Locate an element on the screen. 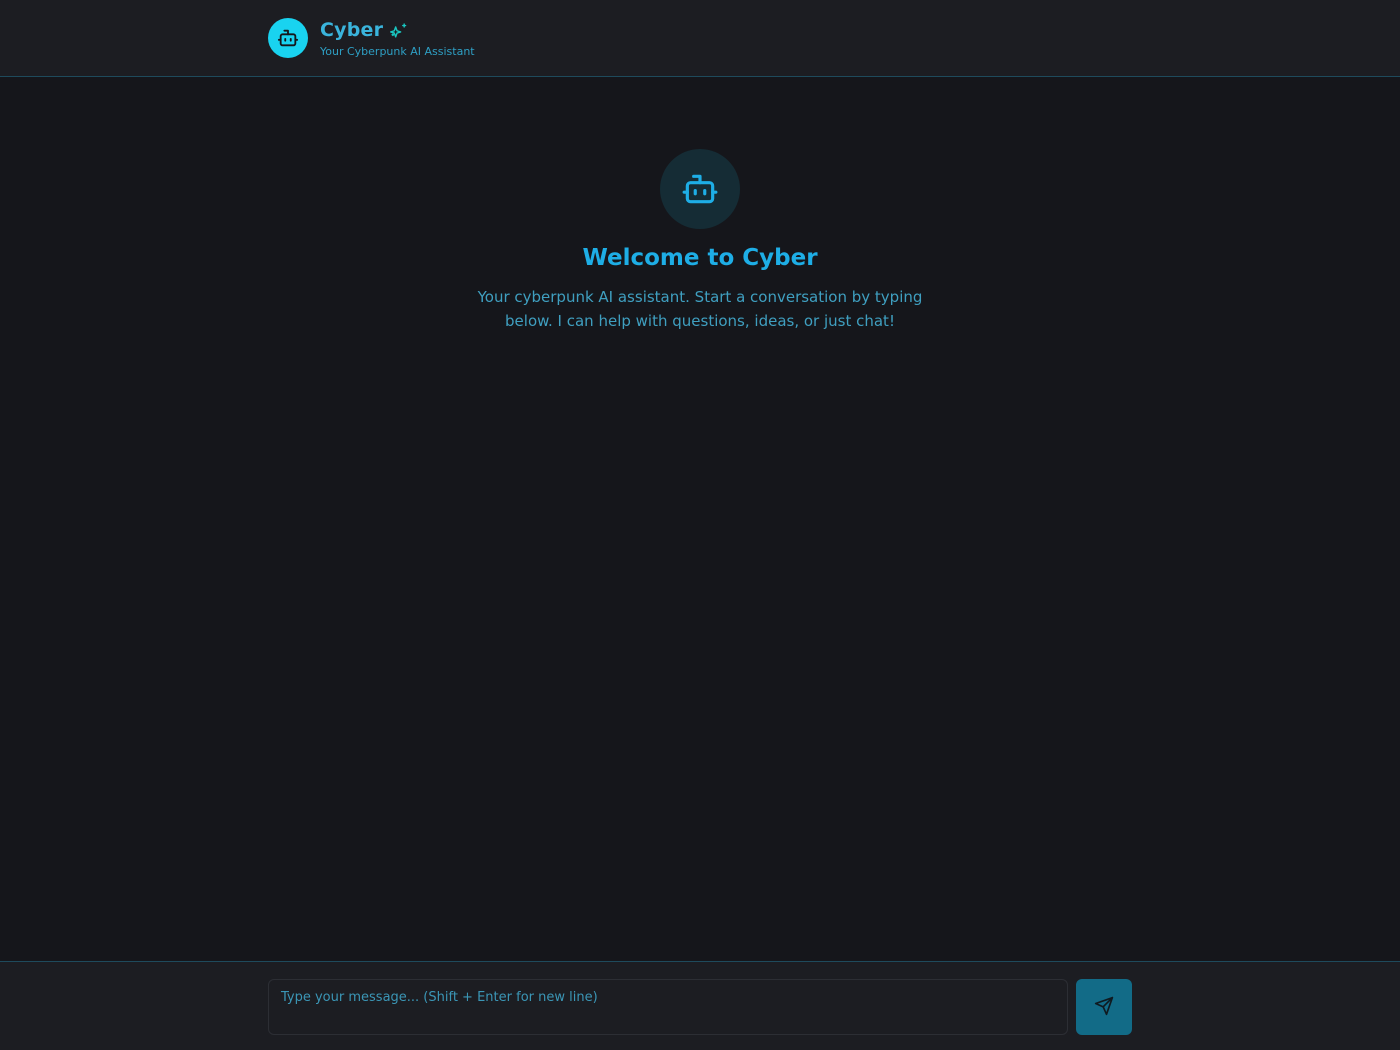 This screenshot has height=1050, width=1400. bot-icon is located at coordinates (700, 189).